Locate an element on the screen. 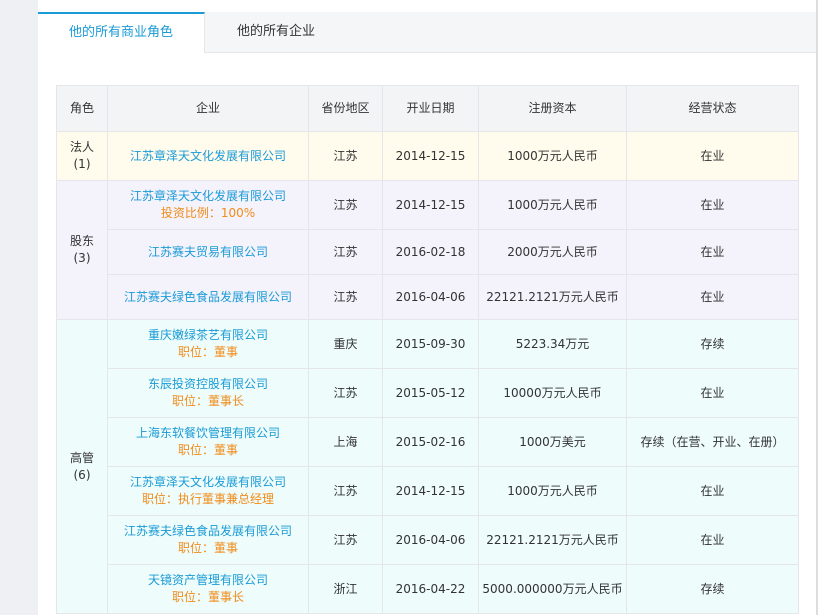 Image resolution: width=818 pixels, height=615 pixels. capital-cell: 5000.000000万元人民币 is located at coordinates (552, 589).